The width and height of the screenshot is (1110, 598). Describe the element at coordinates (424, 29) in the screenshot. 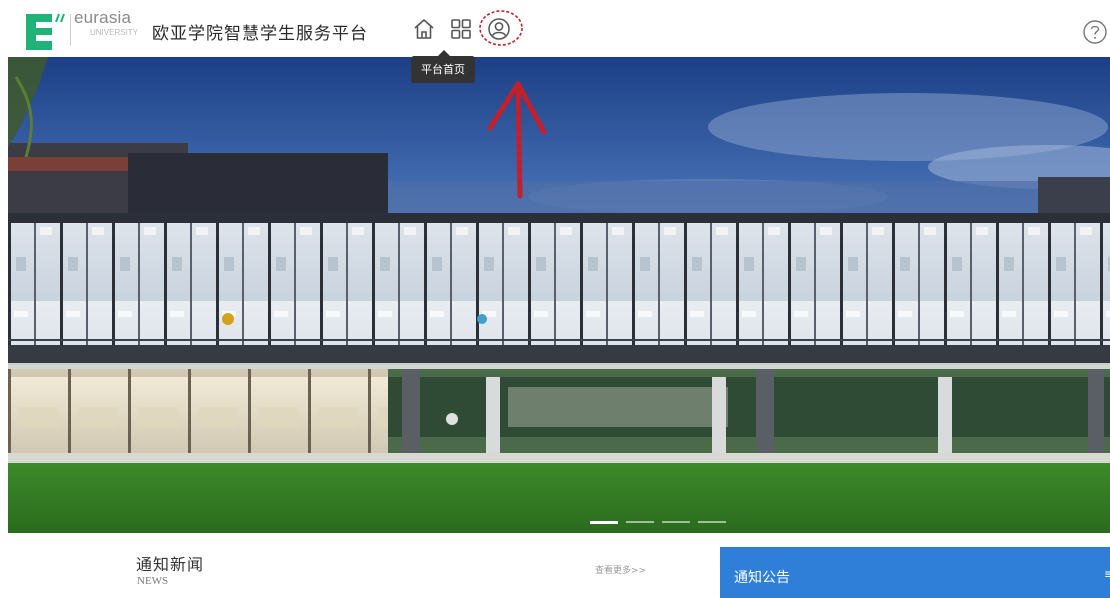

I see `home-icon` at that location.